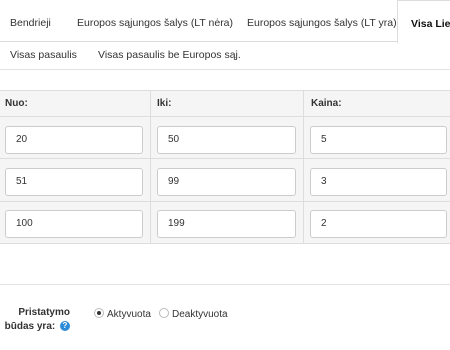 Image resolution: width=450 pixels, height=350 pixels. What do you see at coordinates (226, 140) in the screenshot?
I see `to-input: 50` at bounding box center [226, 140].